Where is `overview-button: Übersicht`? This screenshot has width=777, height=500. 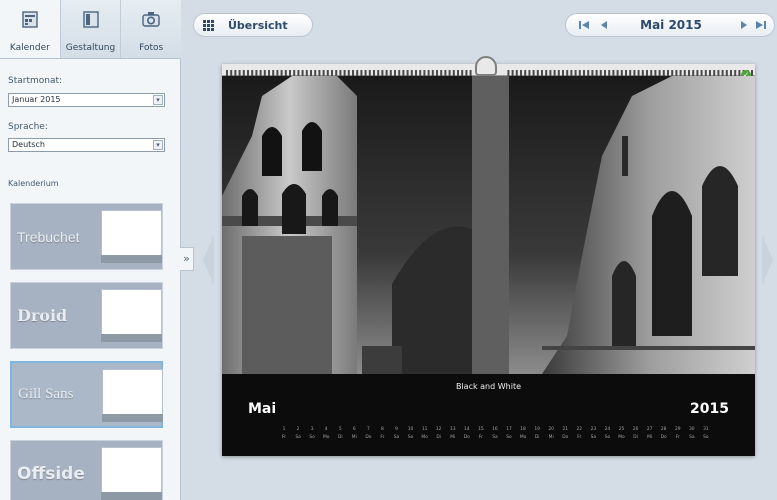 overview-button: Übersicht is located at coordinates (253, 25).